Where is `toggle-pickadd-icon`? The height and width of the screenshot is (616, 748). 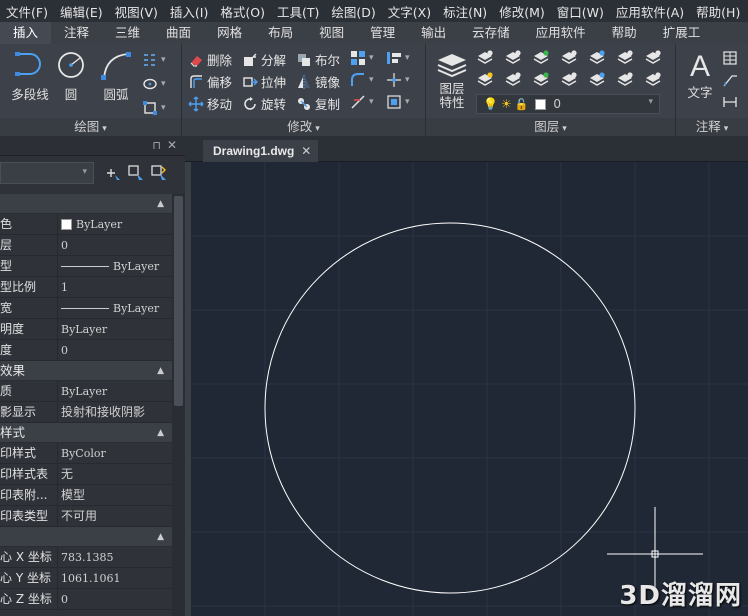 toggle-pickadd-icon is located at coordinates (113, 173).